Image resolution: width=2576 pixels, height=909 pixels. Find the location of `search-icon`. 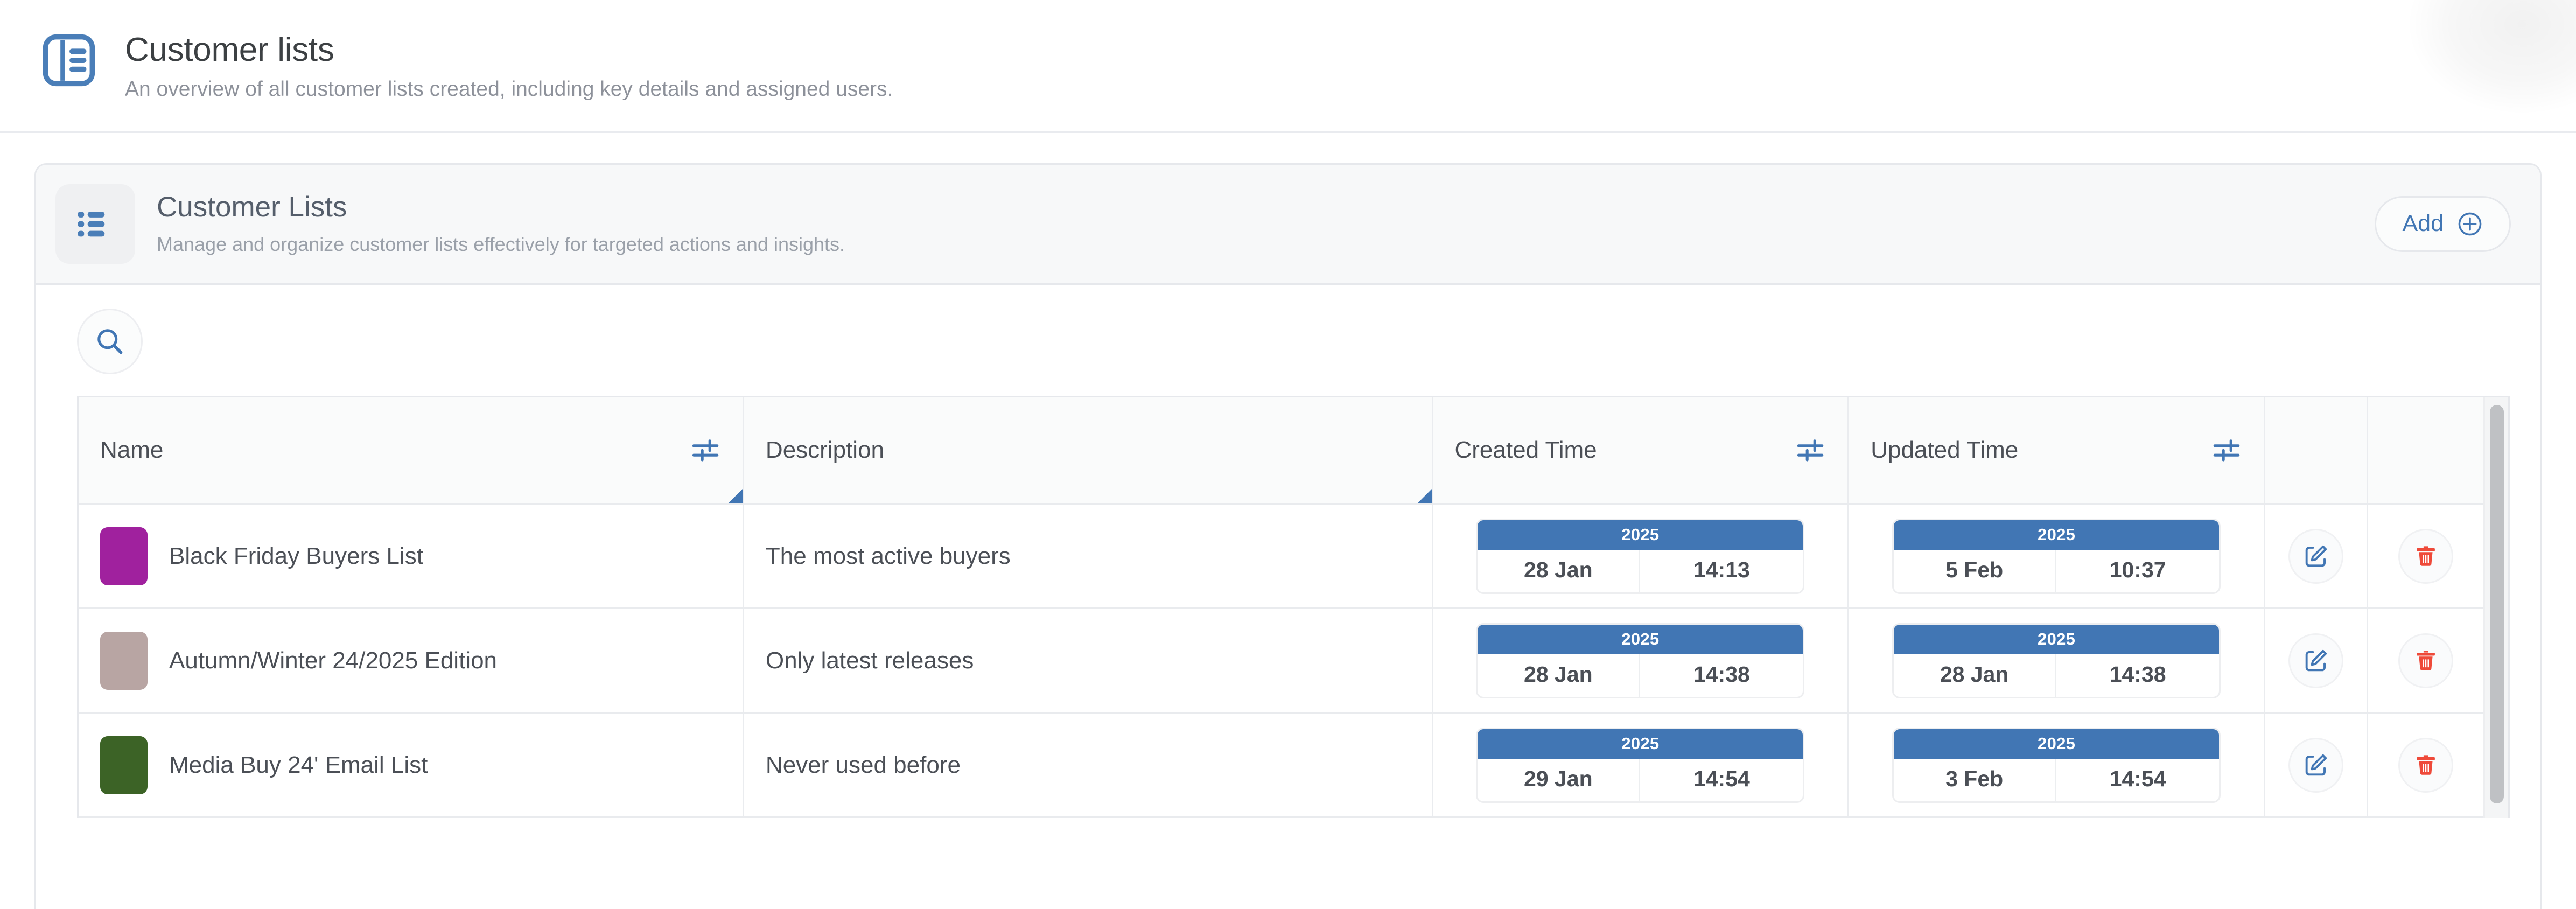

search-icon is located at coordinates (110, 341).